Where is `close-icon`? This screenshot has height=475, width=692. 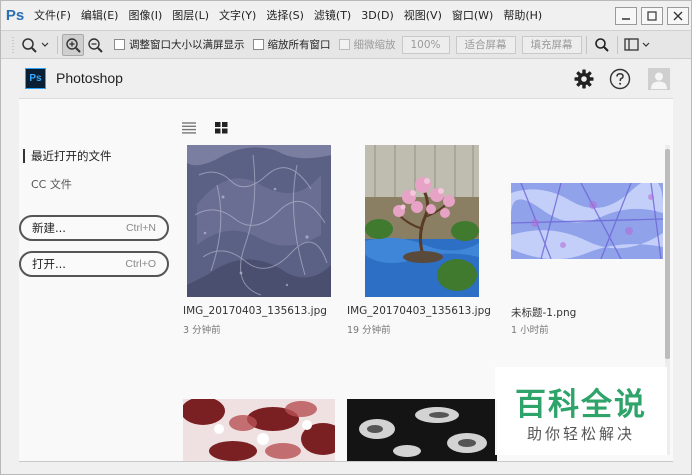
close-icon is located at coordinates (678, 15).